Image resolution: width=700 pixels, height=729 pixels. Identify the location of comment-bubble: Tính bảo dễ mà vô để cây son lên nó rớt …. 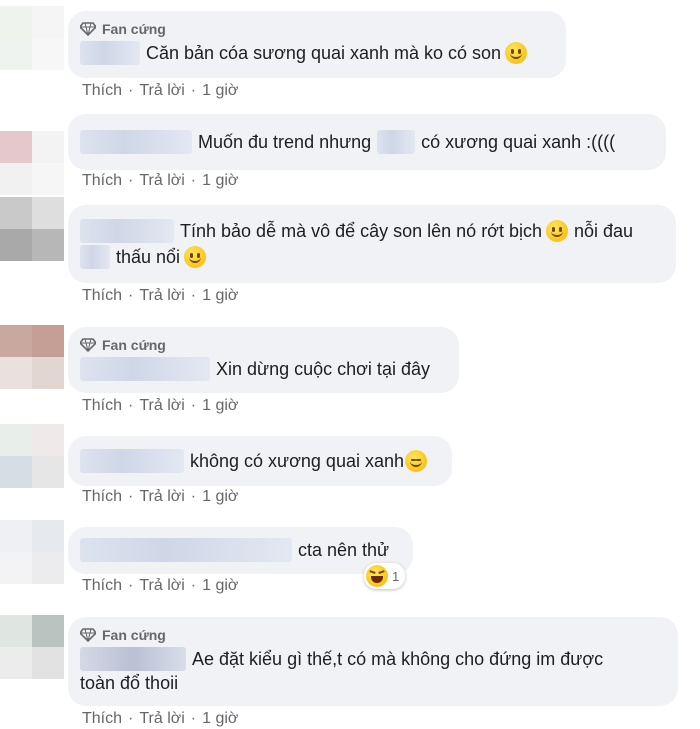
(372, 244).